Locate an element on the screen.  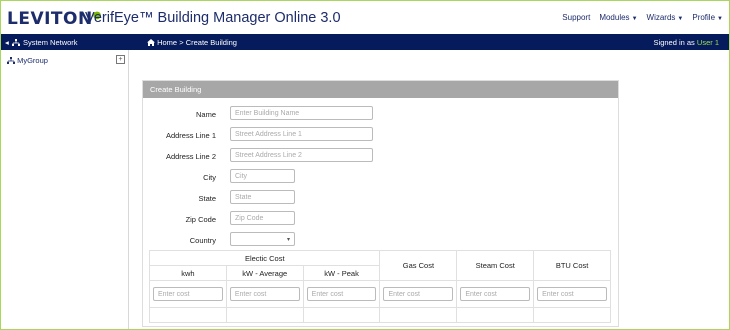
steam-cost-header: Steam Cost is located at coordinates (495, 265).